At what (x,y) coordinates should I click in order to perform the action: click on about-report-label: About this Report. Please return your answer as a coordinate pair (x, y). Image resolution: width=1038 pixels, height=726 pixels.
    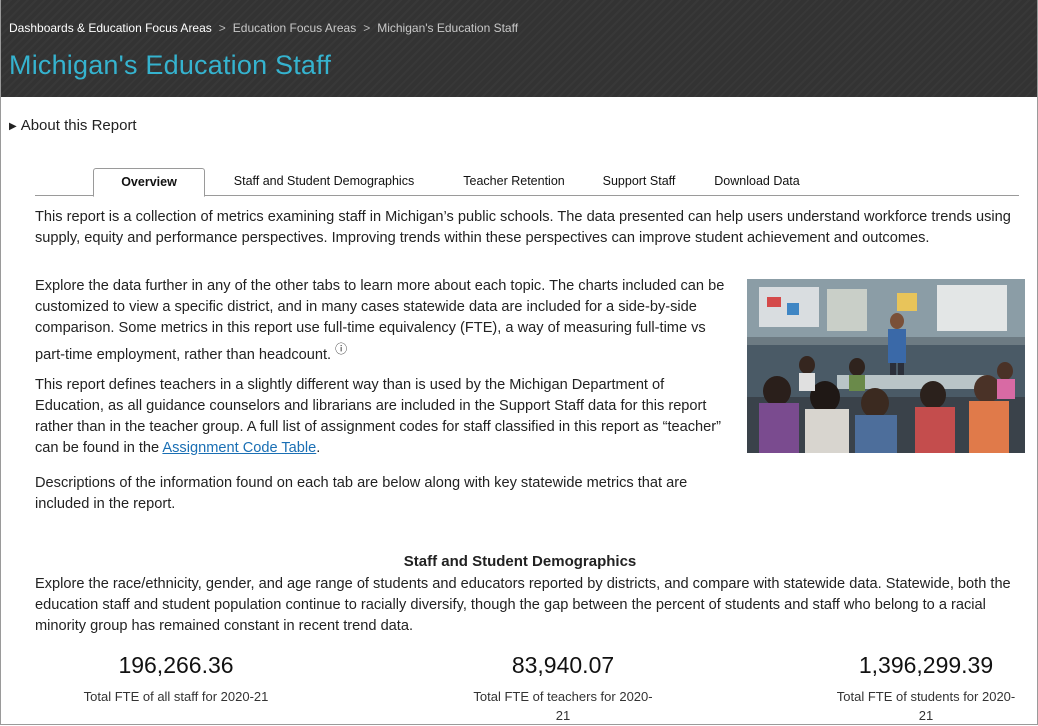
    Looking at the image, I should click on (78, 125).